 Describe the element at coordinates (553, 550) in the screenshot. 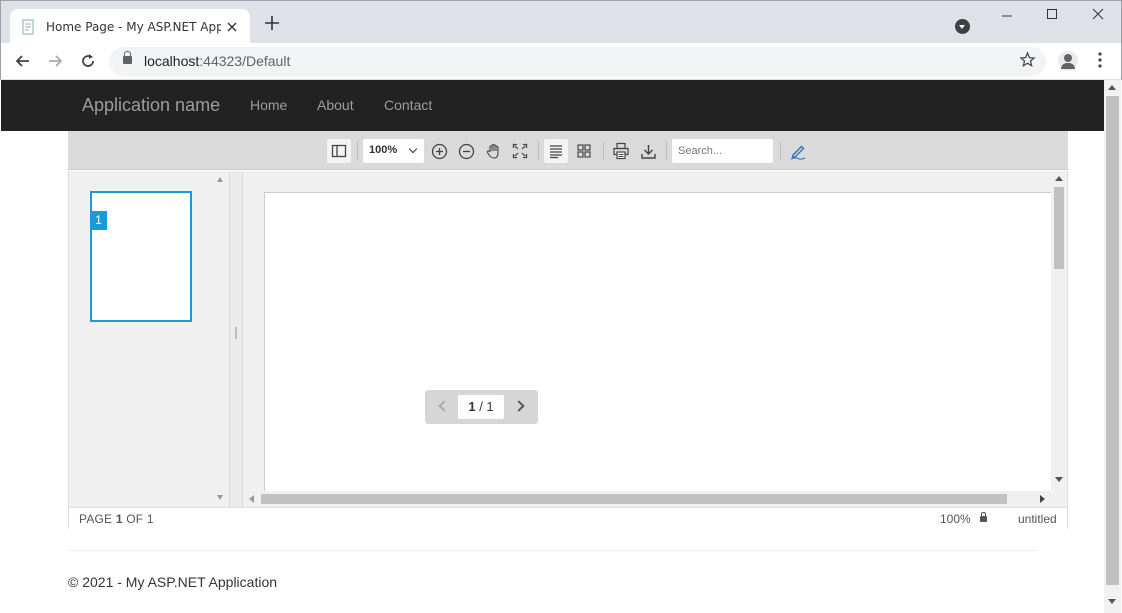

I see `footer-divider` at that location.